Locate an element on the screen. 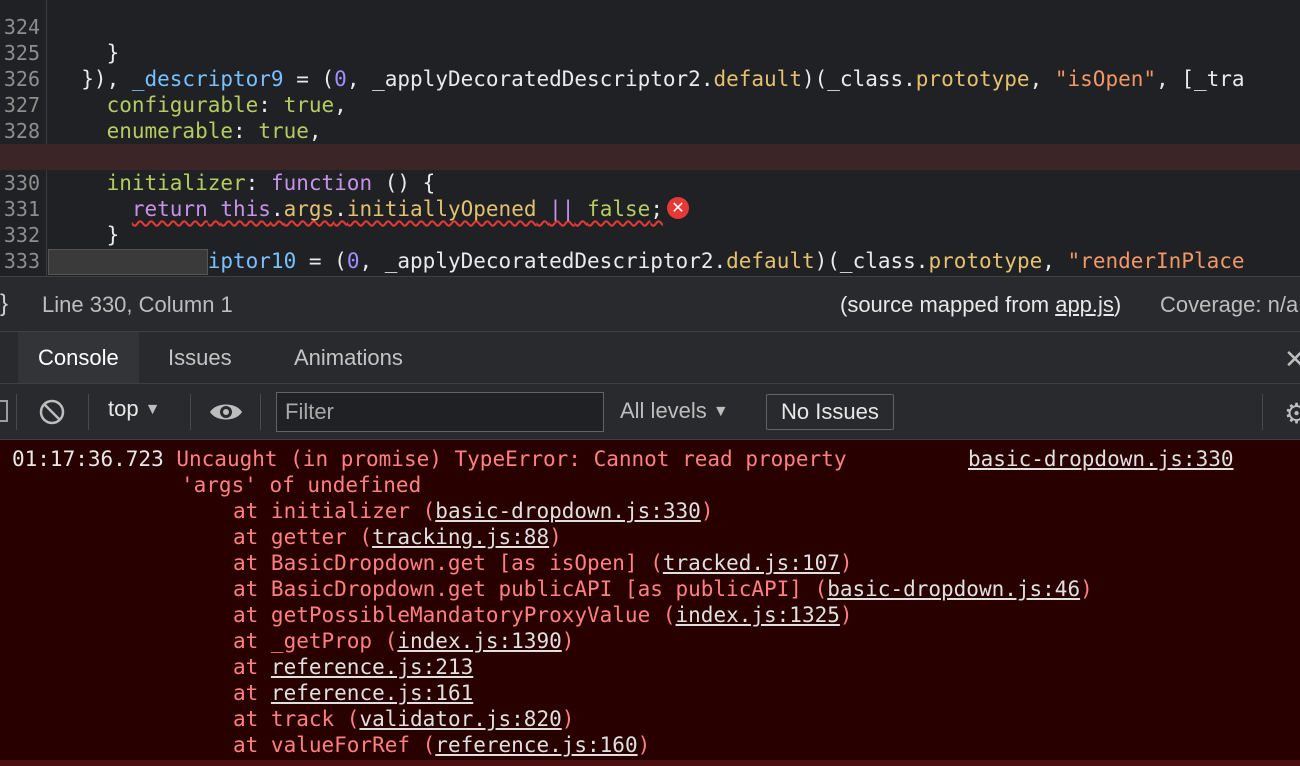 The width and height of the screenshot is (1300, 766). coverage-status: Coverage: n/a is located at coordinates (1229, 304).